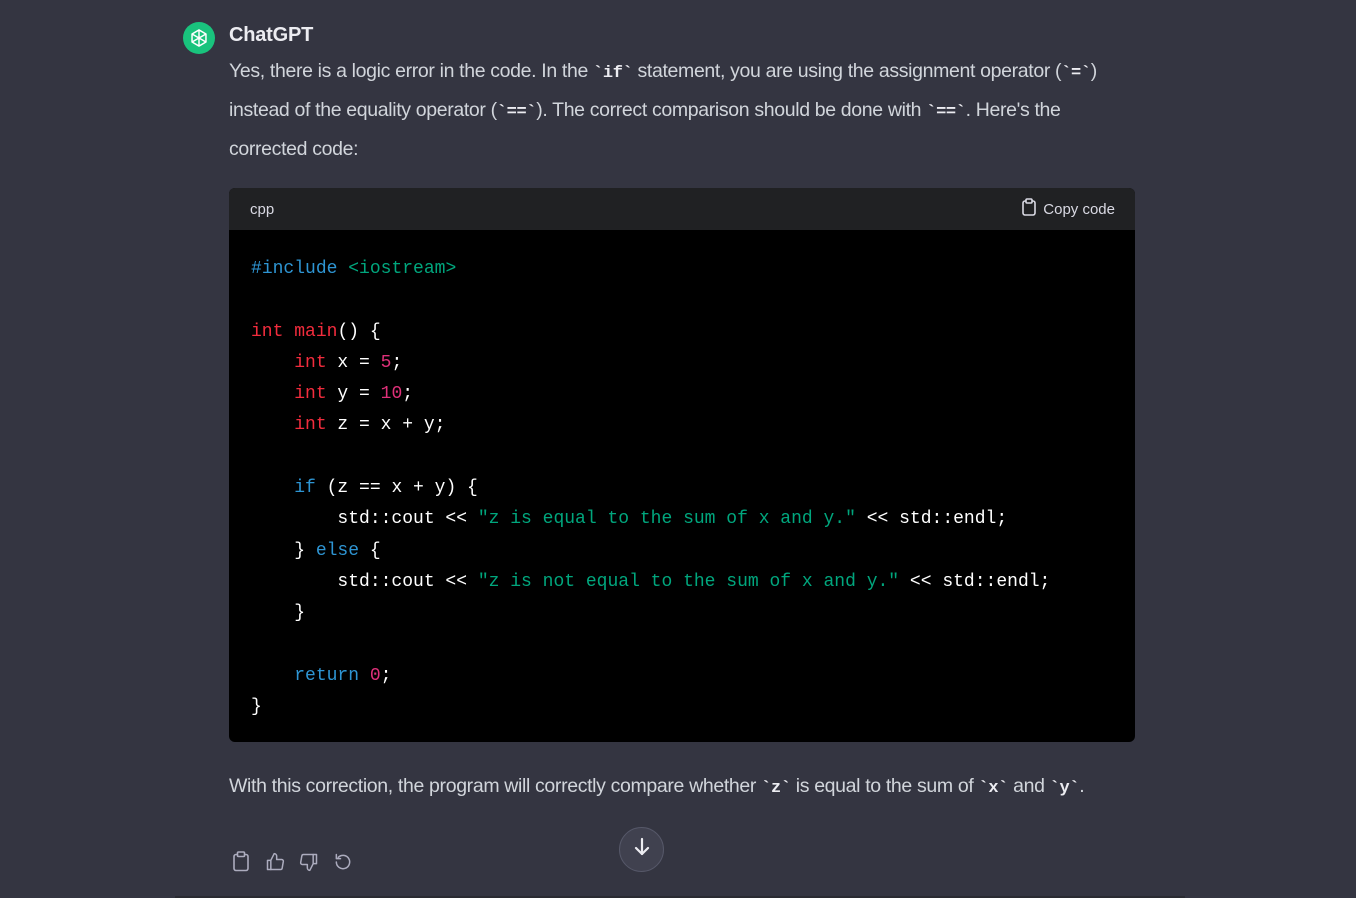  What do you see at coordinates (256, 269) in the screenshot?
I see `code-token: #` at bounding box center [256, 269].